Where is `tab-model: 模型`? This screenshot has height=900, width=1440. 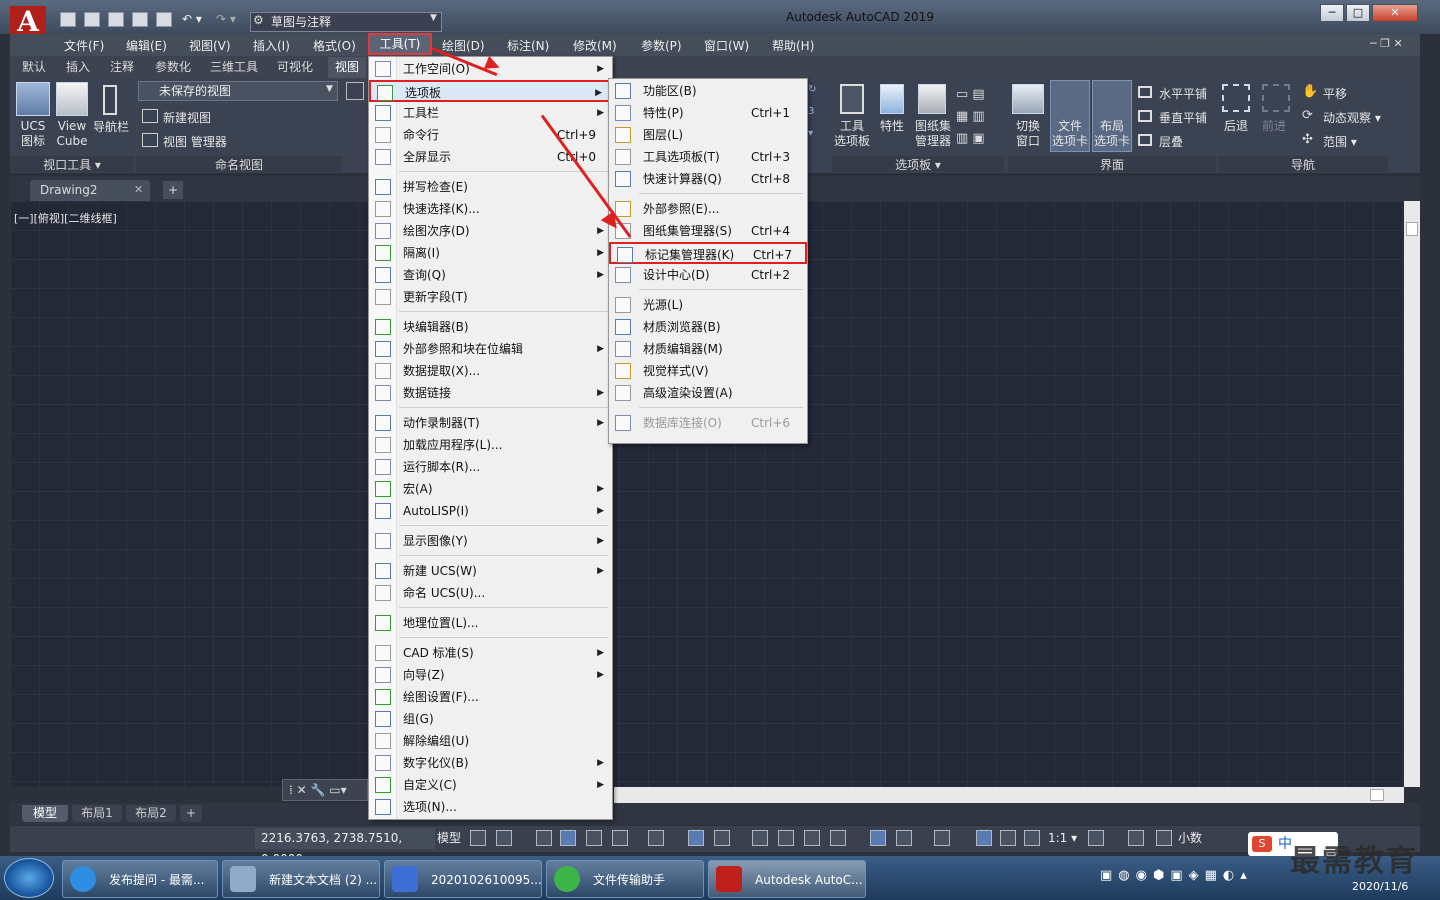 tab-model: 模型 is located at coordinates (45, 813).